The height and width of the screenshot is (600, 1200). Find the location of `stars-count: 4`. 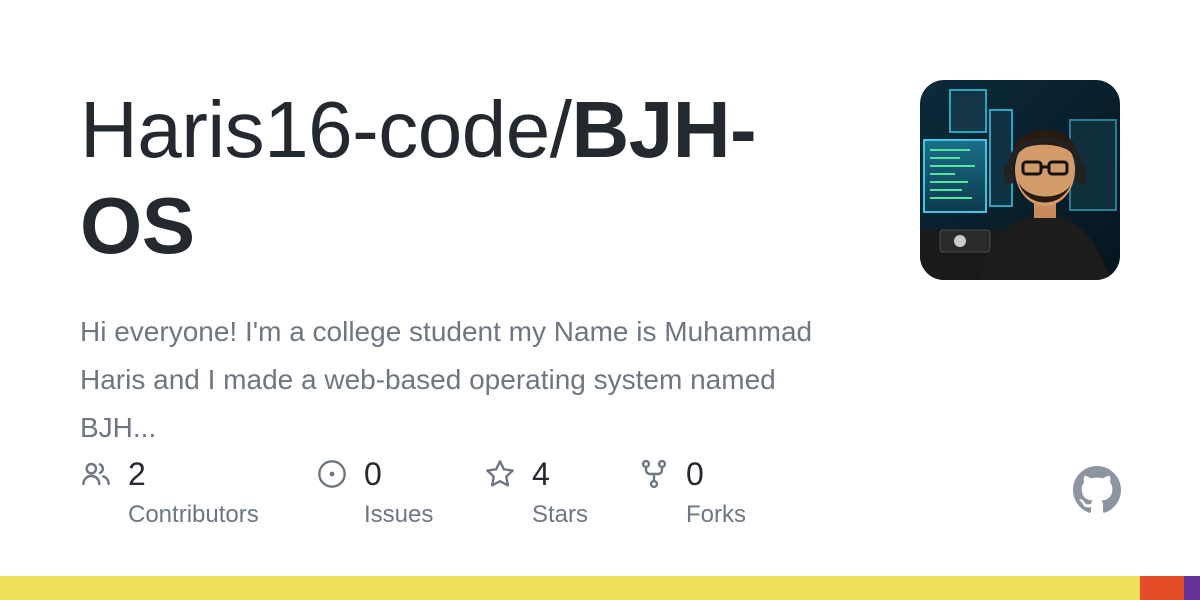

stars-count: 4 is located at coordinates (541, 474).